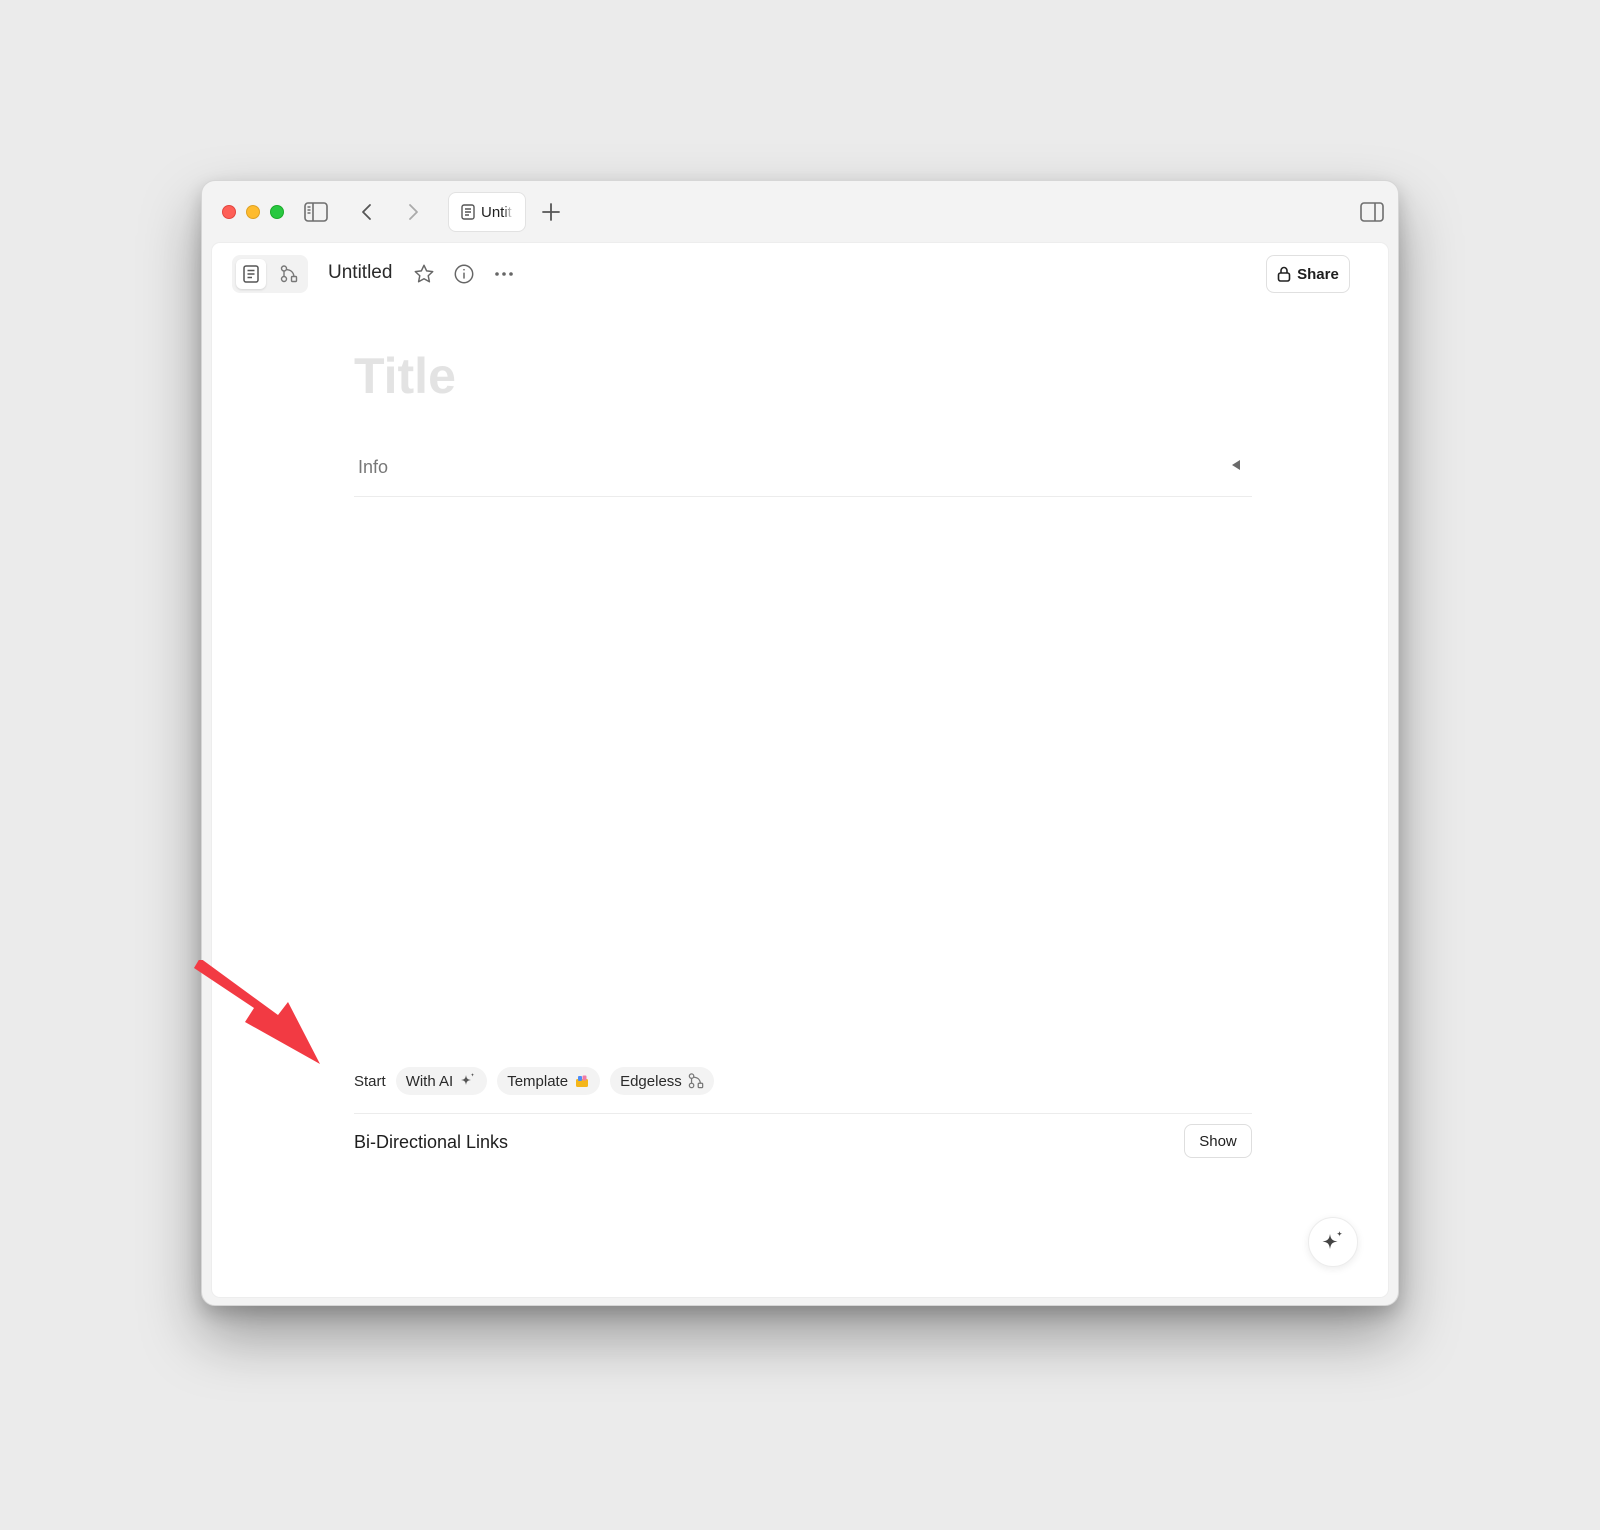 This screenshot has height=1530, width=1600. I want to click on more-options-icon, so click(504, 274).